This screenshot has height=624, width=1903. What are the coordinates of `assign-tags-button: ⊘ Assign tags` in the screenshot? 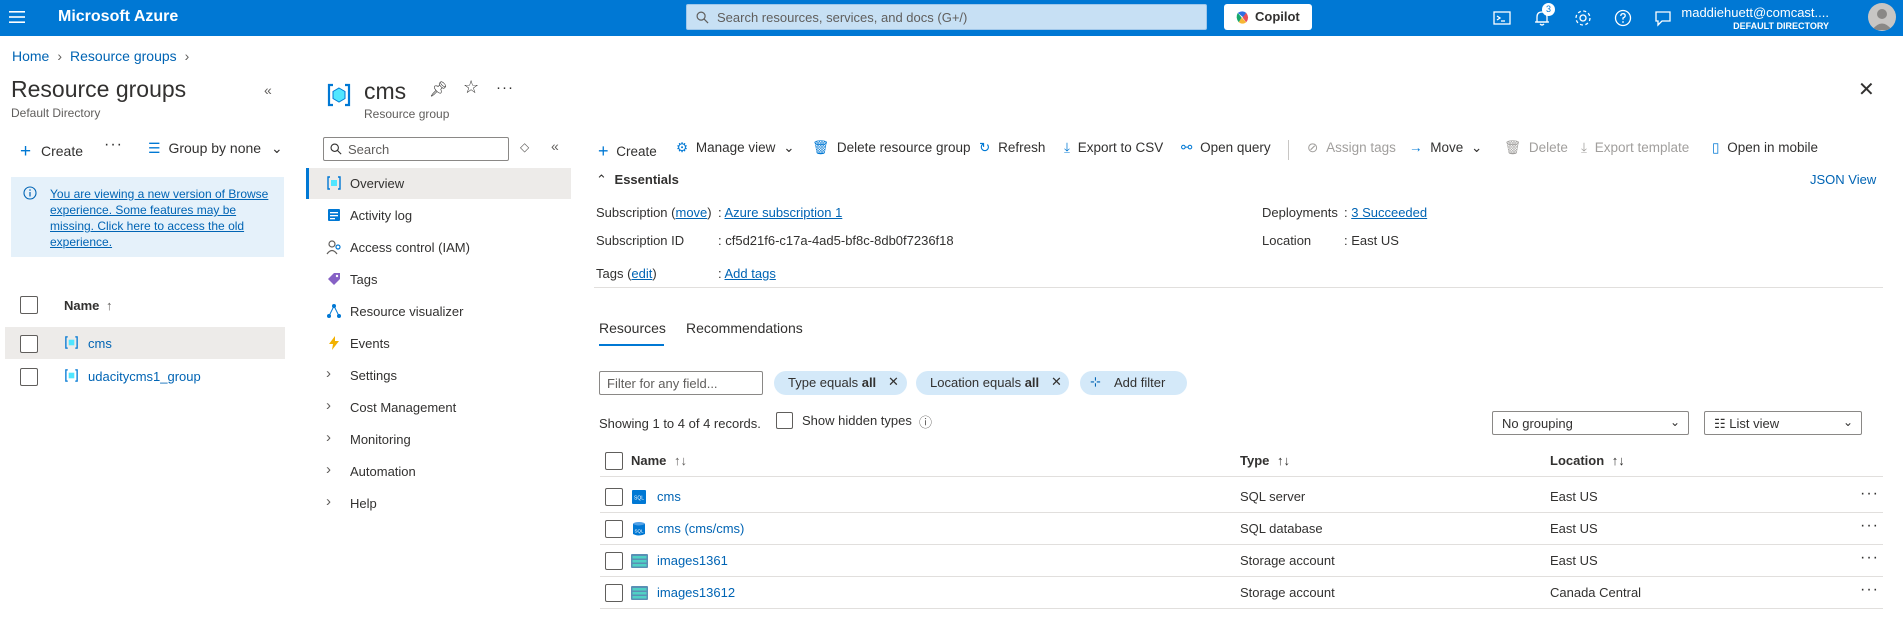 It's located at (1351, 148).